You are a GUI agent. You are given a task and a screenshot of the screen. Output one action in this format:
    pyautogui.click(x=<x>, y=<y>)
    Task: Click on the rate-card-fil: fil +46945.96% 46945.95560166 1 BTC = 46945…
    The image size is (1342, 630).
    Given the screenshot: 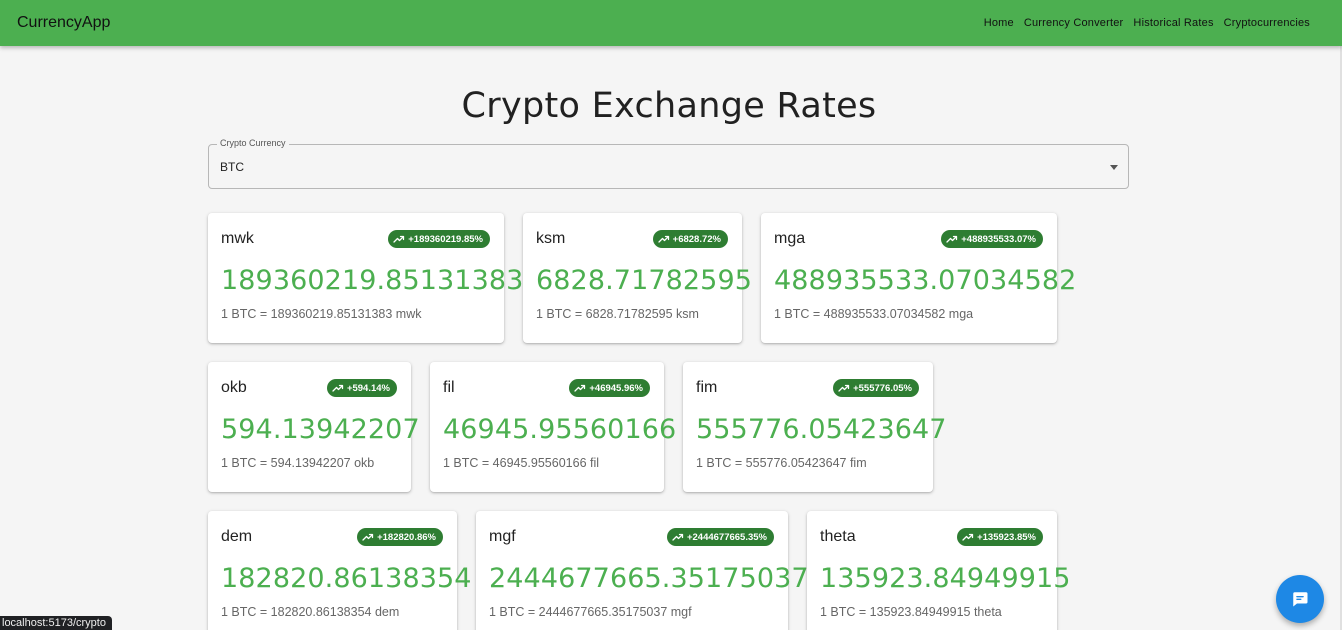 What is the action you would take?
    pyautogui.click(x=553, y=427)
    